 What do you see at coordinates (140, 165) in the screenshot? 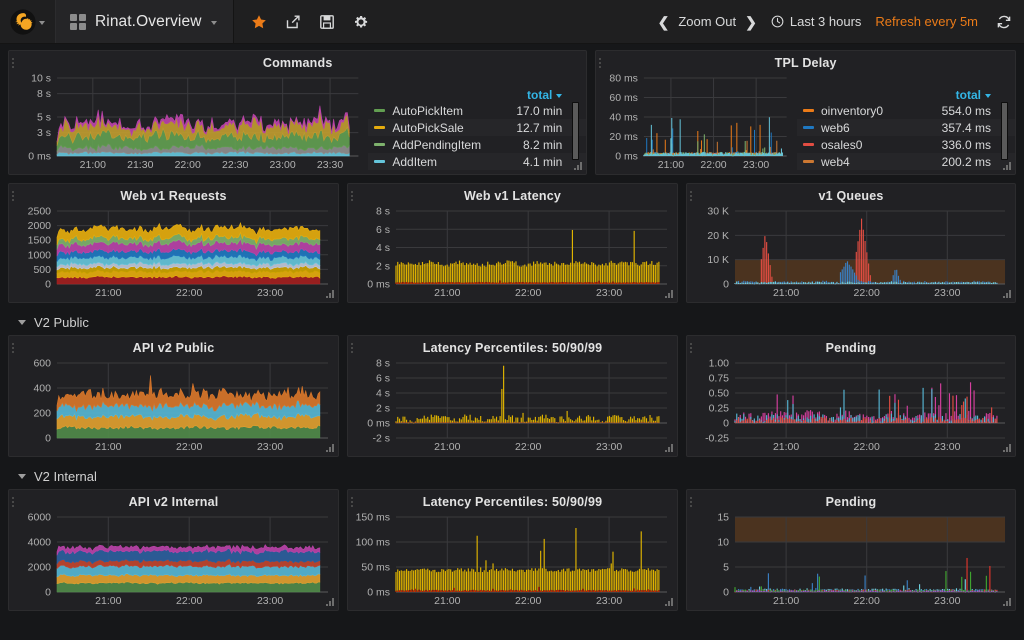
I see `svg-text: 21:30` at bounding box center [140, 165].